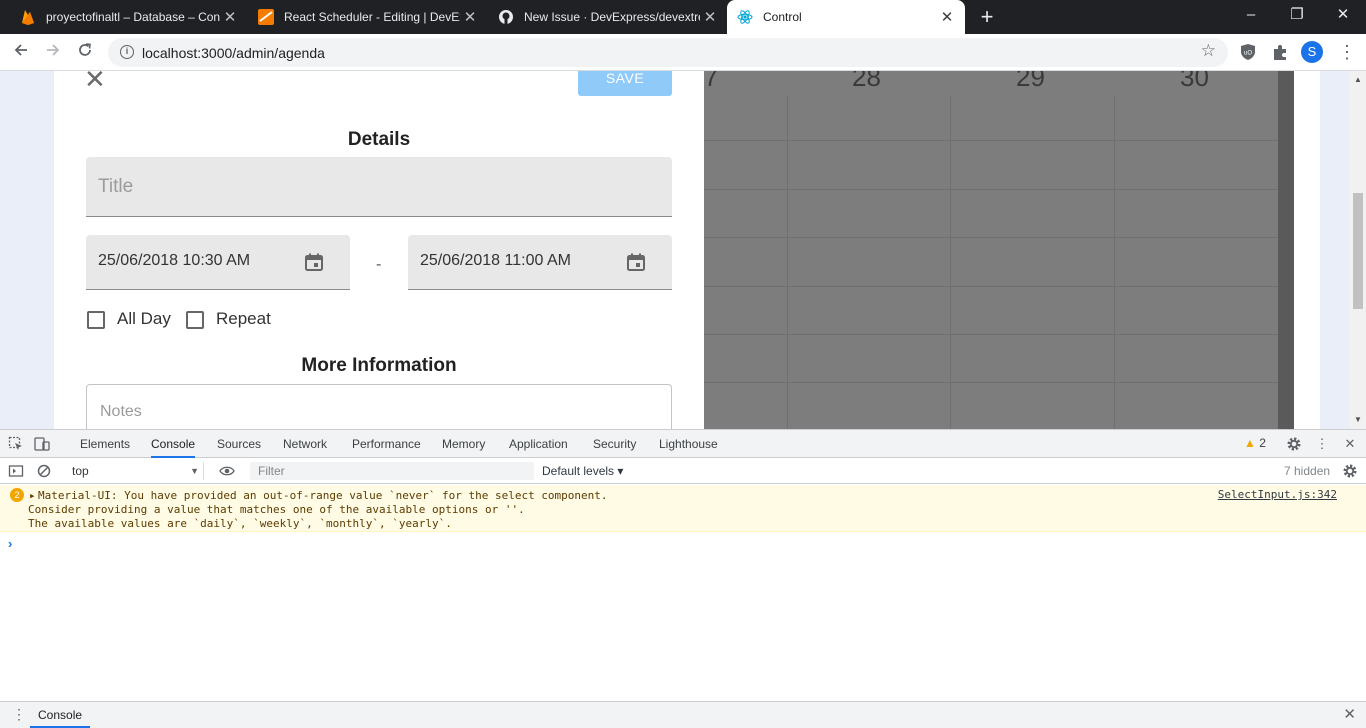 This screenshot has height=728, width=1366. I want to click on tab-firebase: proyectofinaltl – Database – Con ✕, so click(124, 17).